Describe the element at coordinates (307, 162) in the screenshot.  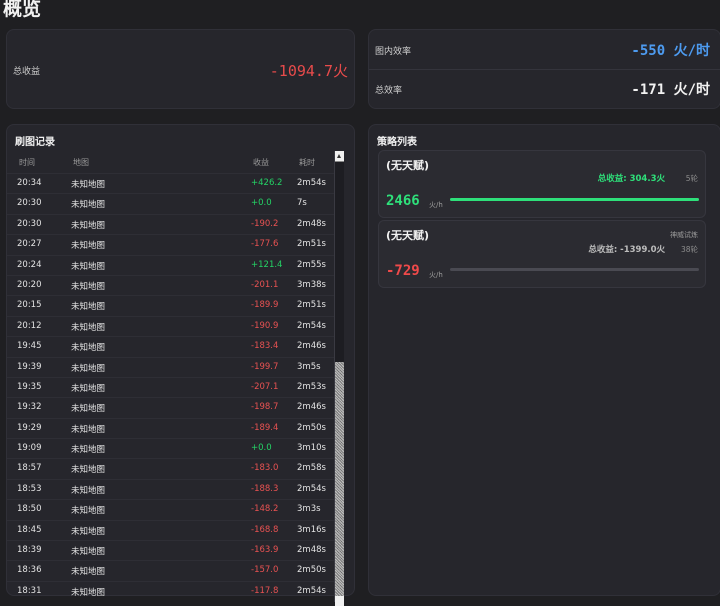
I see `header-duration: 耗时` at that location.